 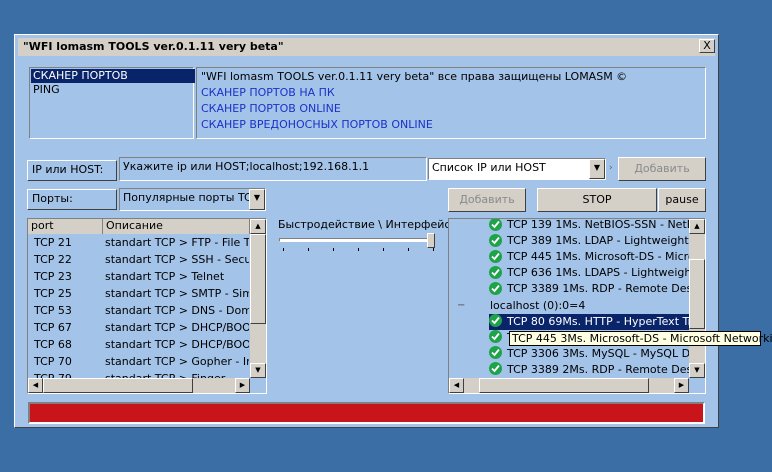 What do you see at coordinates (268, 93) in the screenshot?
I see `link-port-scanner-pc: СКАНЕР ПОРТОВ НА ПК` at bounding box center [268, 93].